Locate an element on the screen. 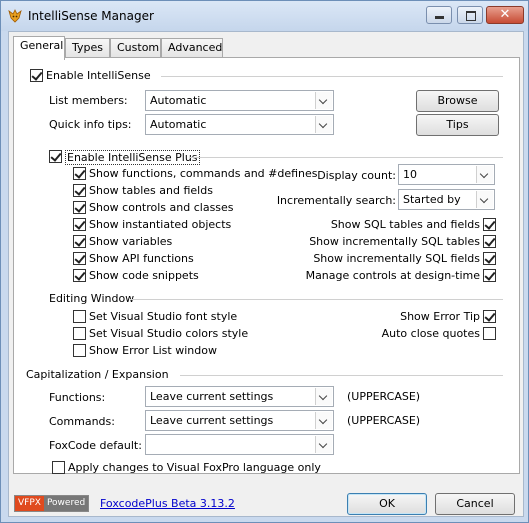 The width and height of the screenshot is (529, 523). quick-info-tips-select: Automatic is located at coordinates (239, 124).